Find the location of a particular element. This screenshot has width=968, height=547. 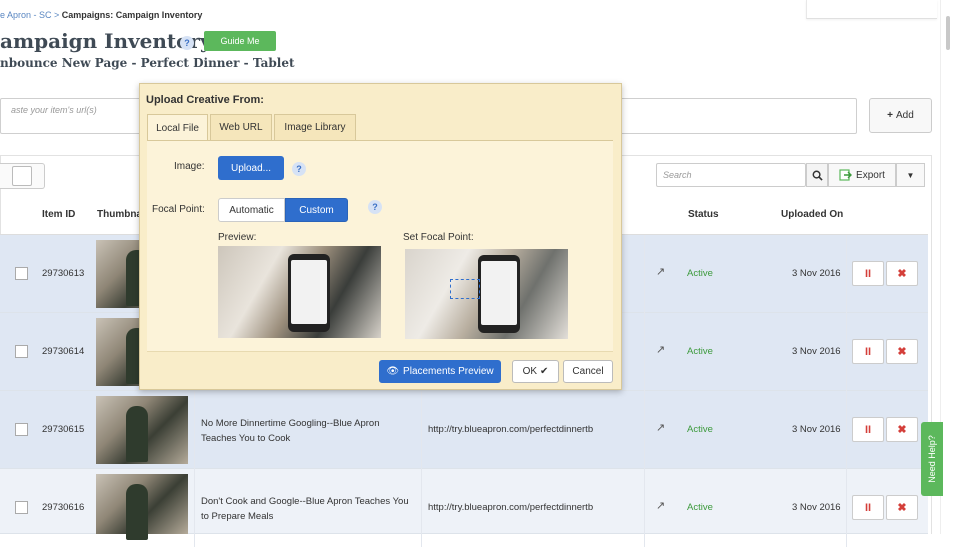

select-all-checkbox is located at coordinates (22, 176).